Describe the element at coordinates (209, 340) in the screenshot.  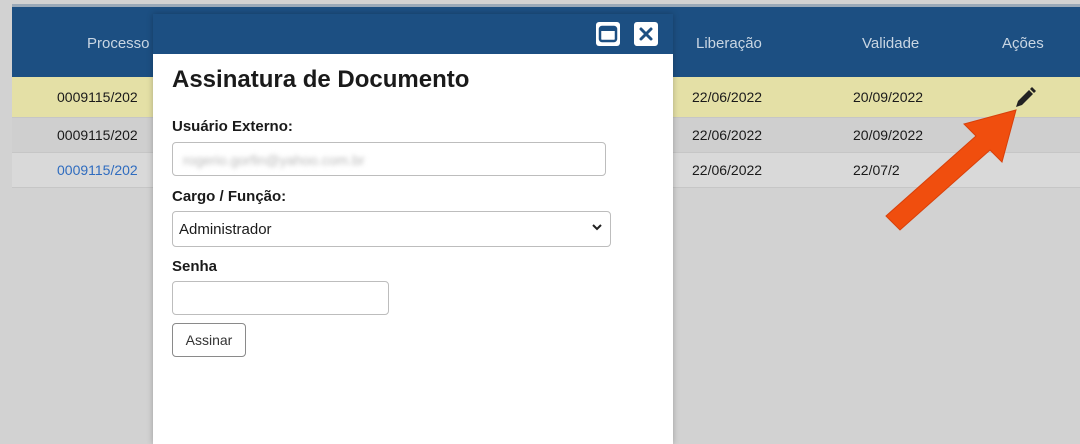
I see `assinar-button: Assinar` at that location.